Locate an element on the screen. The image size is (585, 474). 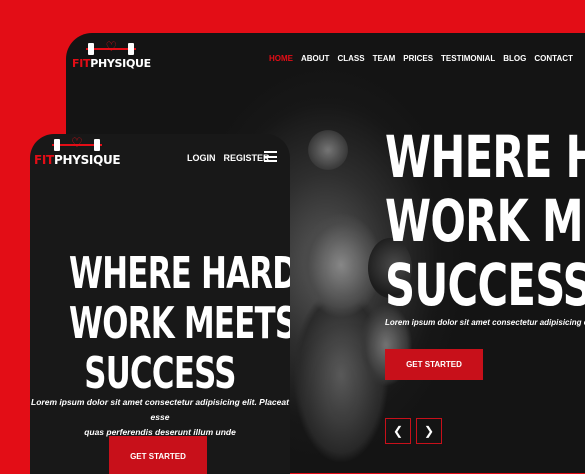
slider-next-button: ❯ is located at coordinates (429, 431).